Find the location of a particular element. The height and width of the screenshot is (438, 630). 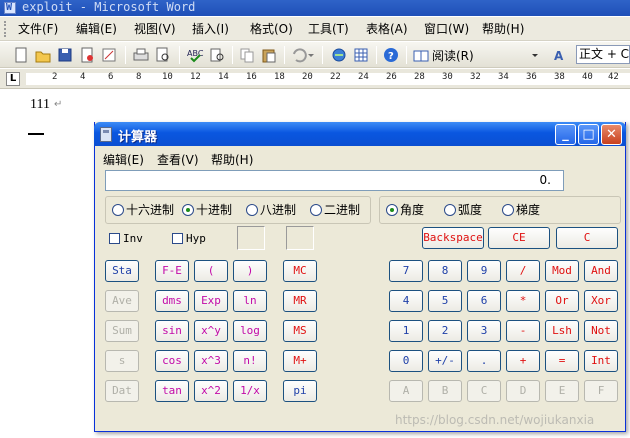

menu-insert: 插入(I) is located at coordinates (210, 29).